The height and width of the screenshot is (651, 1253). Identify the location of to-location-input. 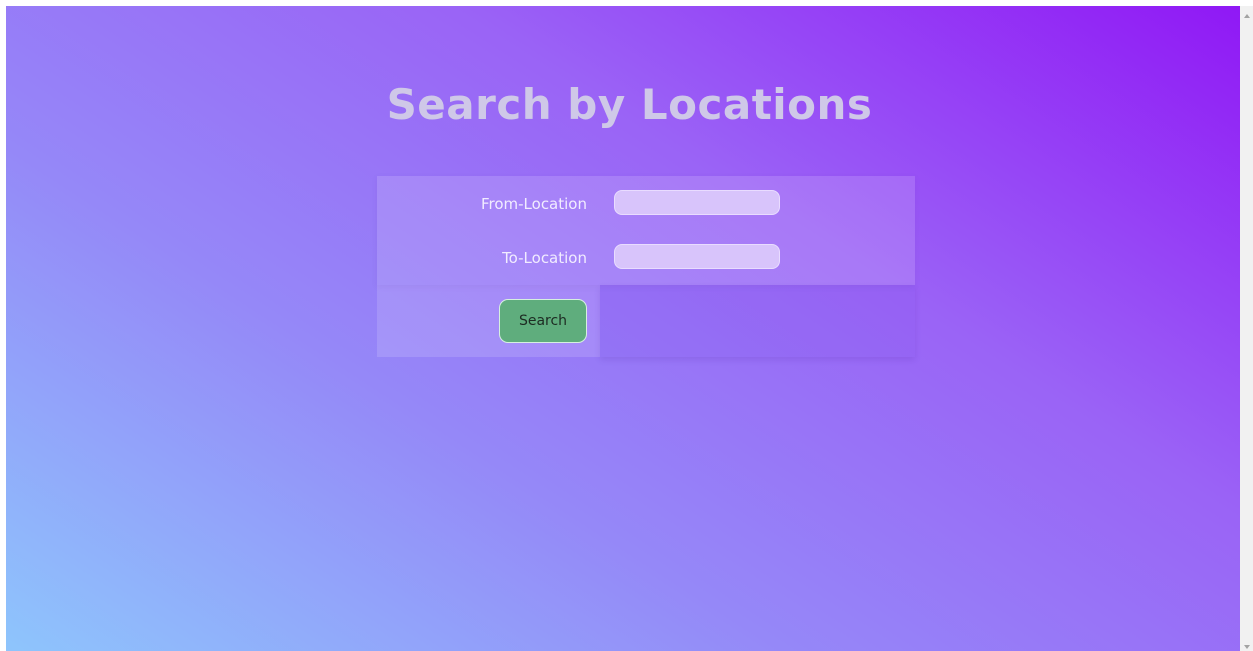
(697, 256).